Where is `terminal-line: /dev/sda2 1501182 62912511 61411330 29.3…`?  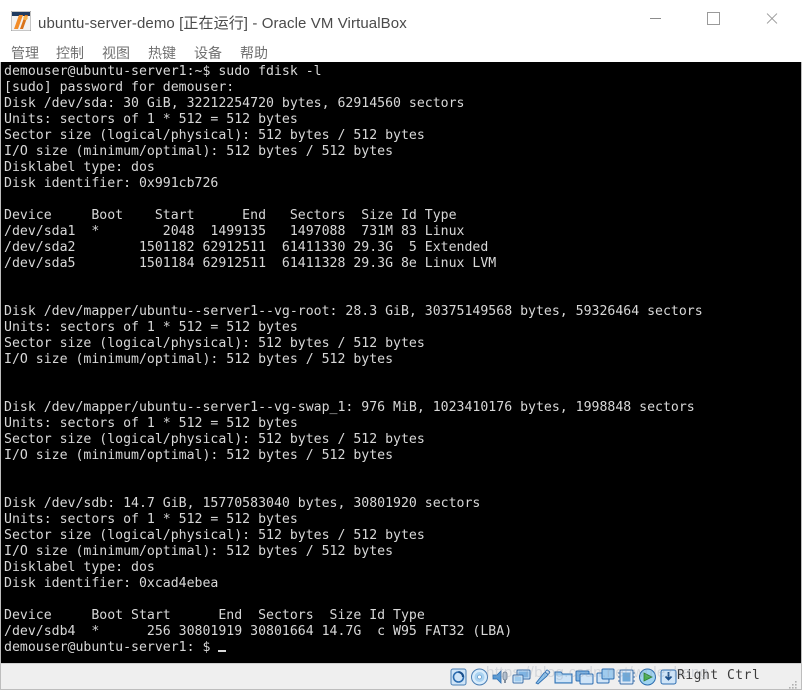
terminal-line: /dev/sda2 1501182 62912511 61411330 29.3… is located at coordinates (246, 247).